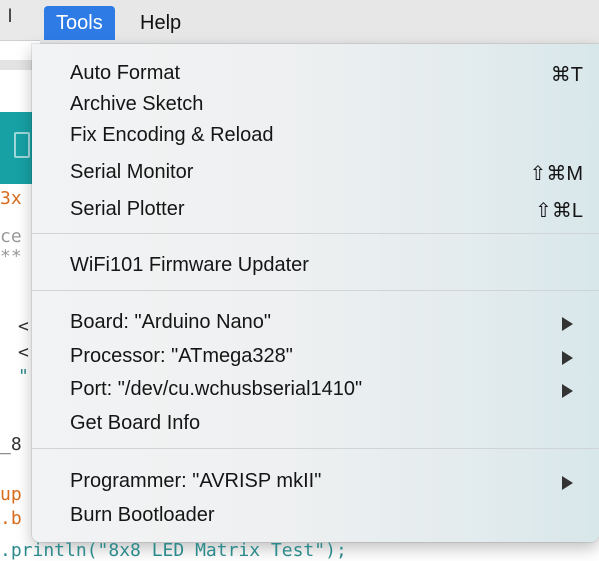  I want to click on new-file-icon, so click(22, 145).